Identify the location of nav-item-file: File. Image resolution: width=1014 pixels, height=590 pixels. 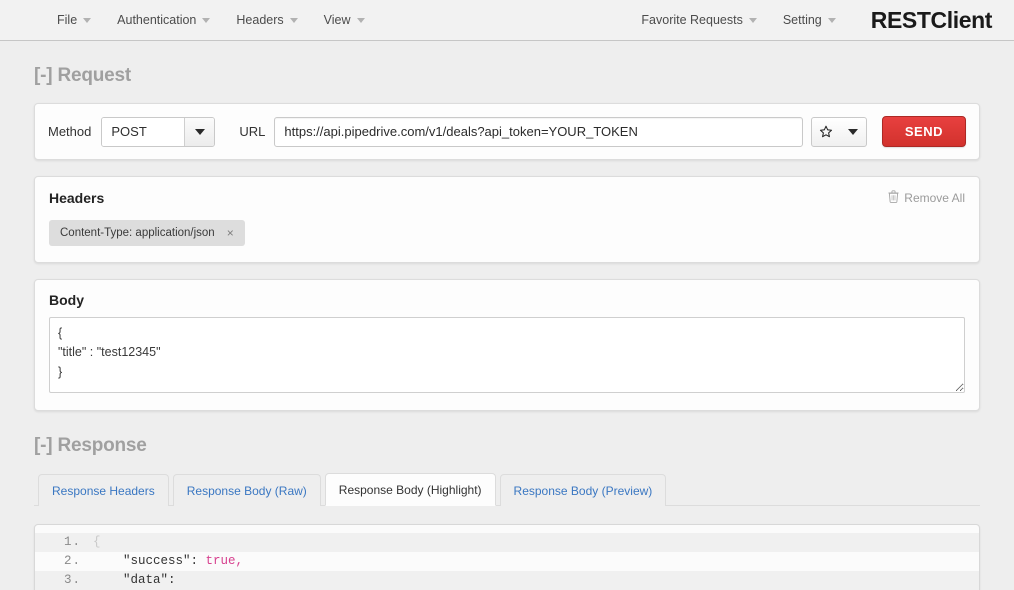
(74, 20).